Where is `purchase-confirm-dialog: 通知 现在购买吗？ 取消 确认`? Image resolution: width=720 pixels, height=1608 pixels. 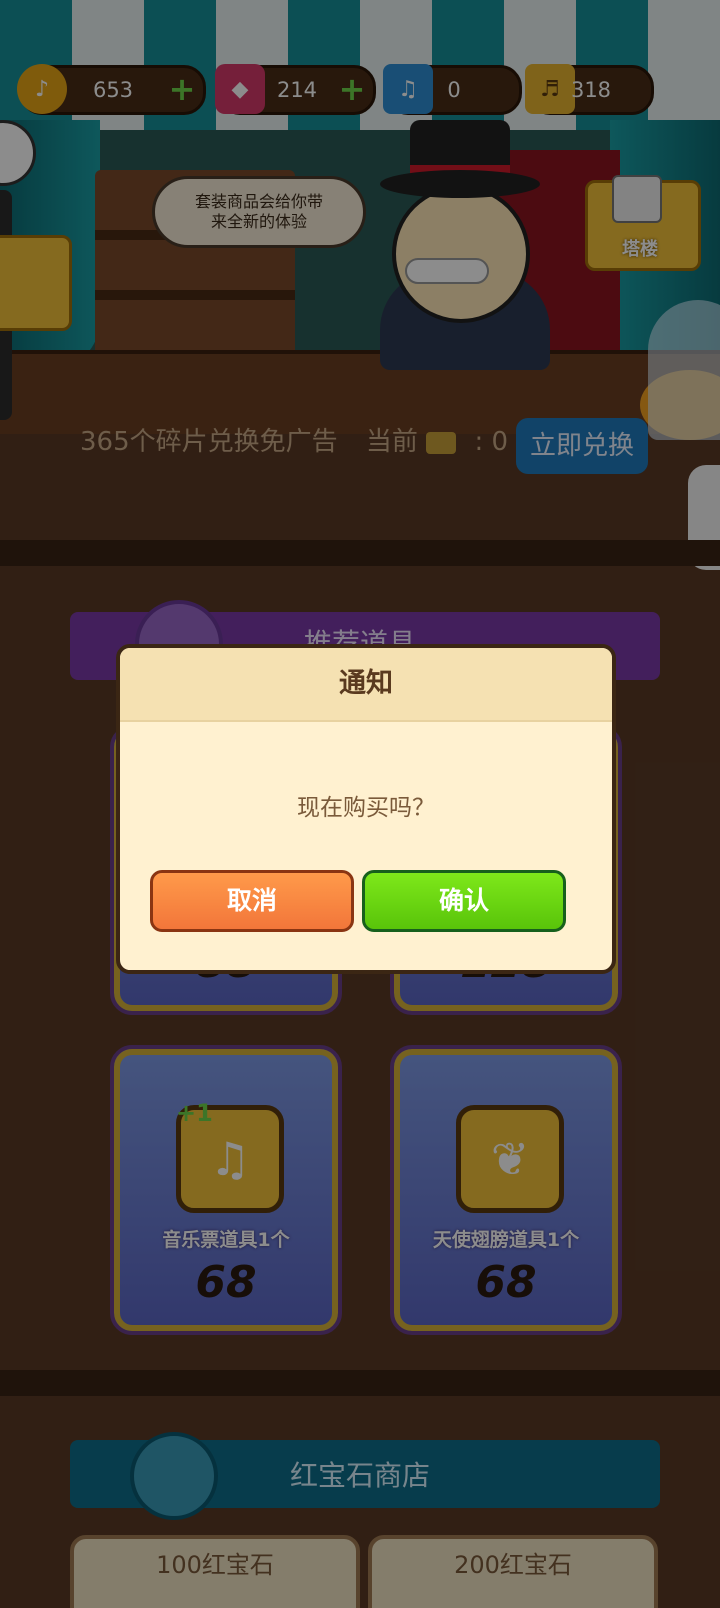
purchase-confirm-dialog: 通知 现在购买吗？ 取消 确认 is located at coordinates (366, 809).